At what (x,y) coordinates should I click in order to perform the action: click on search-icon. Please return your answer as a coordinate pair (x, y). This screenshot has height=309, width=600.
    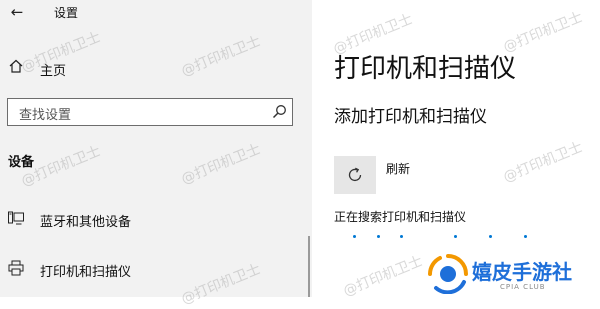
    Looking at the image, I should click on (279, 111).